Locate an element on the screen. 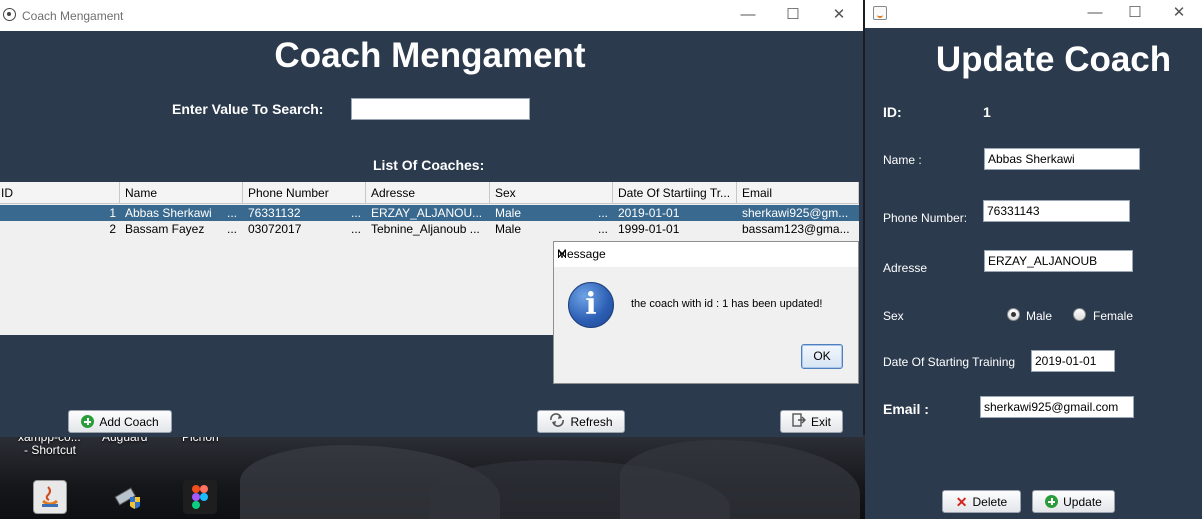 Image resolution: width=1202 pixels, height=519 pixels. search-input is located at coordinates (440, 109).